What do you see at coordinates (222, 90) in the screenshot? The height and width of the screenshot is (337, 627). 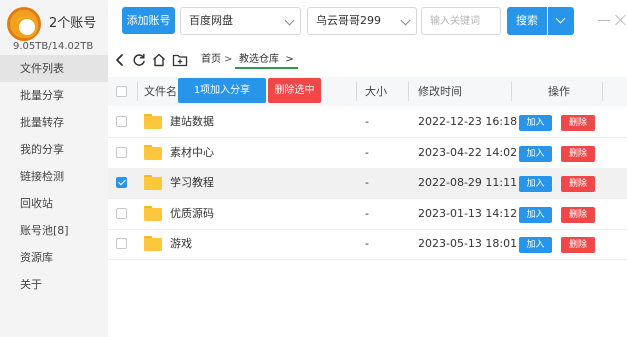 I see `share-selected-button: 1项加入分享` at bounding box center [222, 90].